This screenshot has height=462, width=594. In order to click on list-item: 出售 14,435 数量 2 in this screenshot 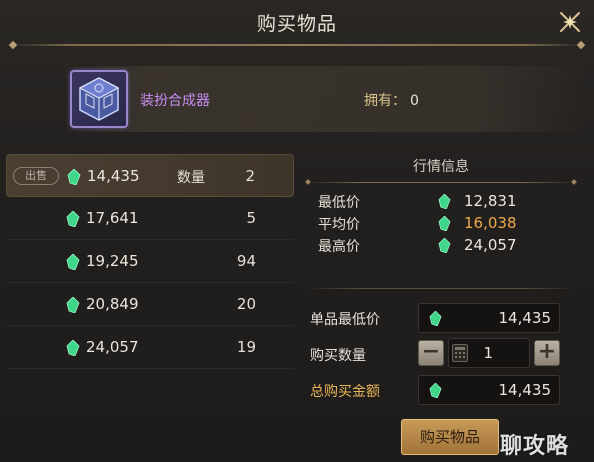, I will do `click(150, 175)`.